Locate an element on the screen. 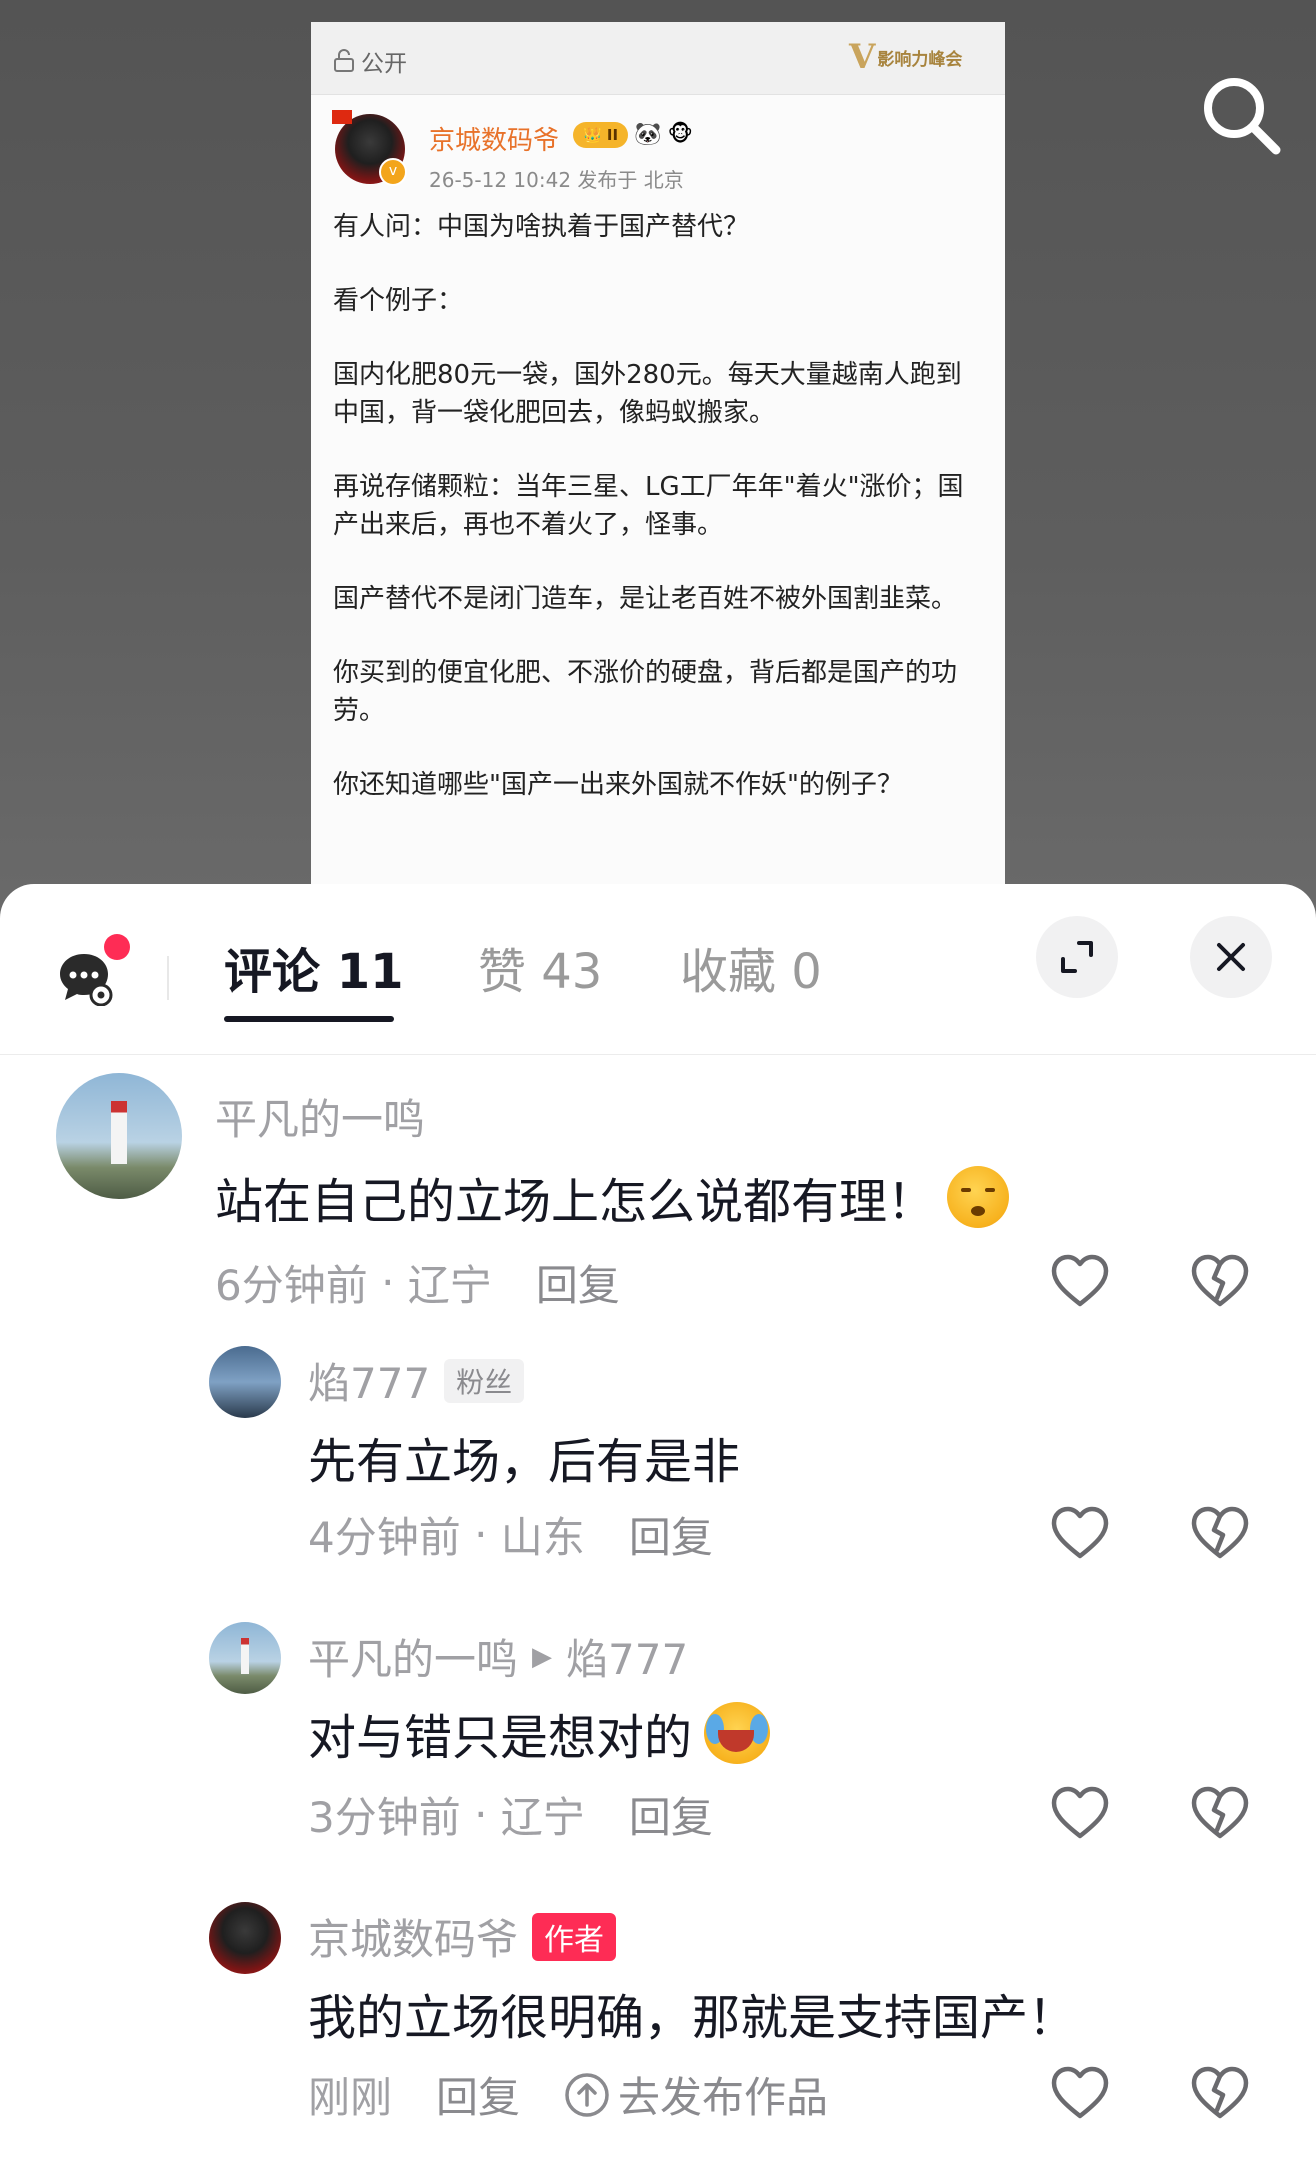  china-flag-icon is located at coordinates (342, 117).